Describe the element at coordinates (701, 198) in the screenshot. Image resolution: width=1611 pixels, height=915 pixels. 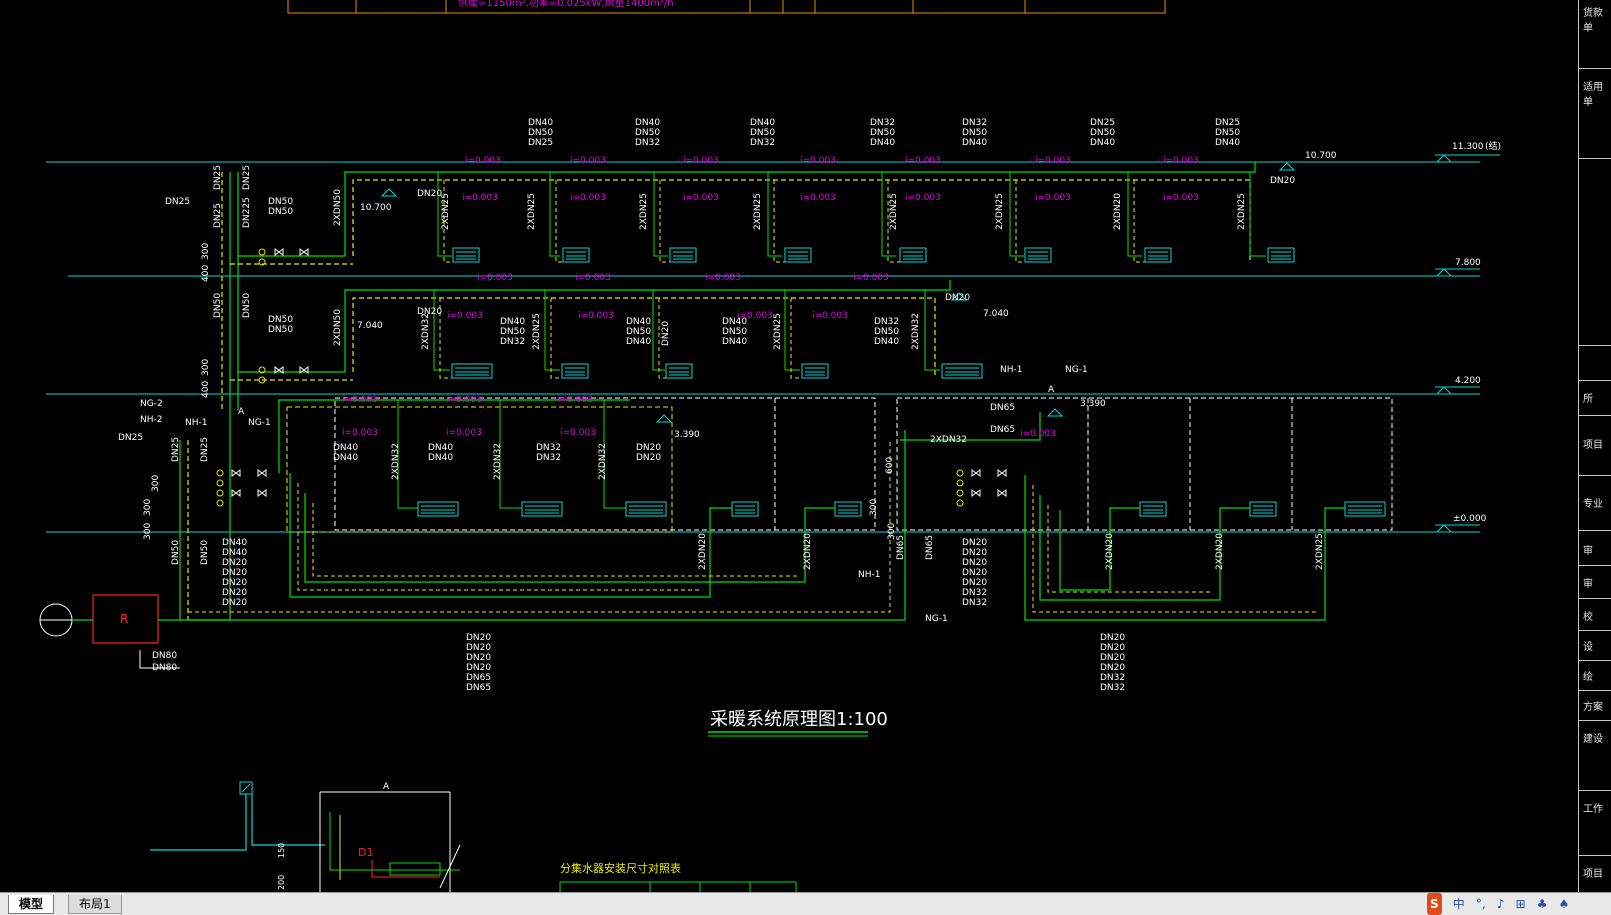
I see `slope-top-r3: i=0.003` at that location.